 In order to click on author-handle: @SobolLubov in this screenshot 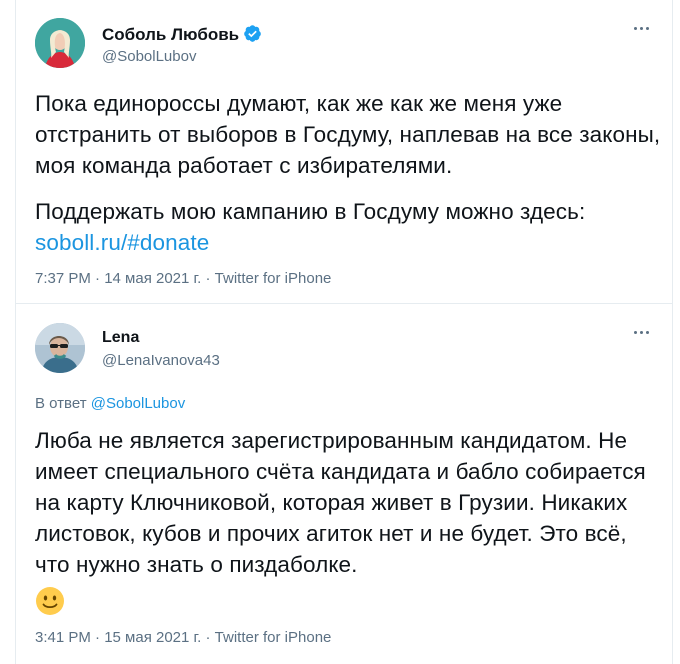, I will do `click(149, 56)`.